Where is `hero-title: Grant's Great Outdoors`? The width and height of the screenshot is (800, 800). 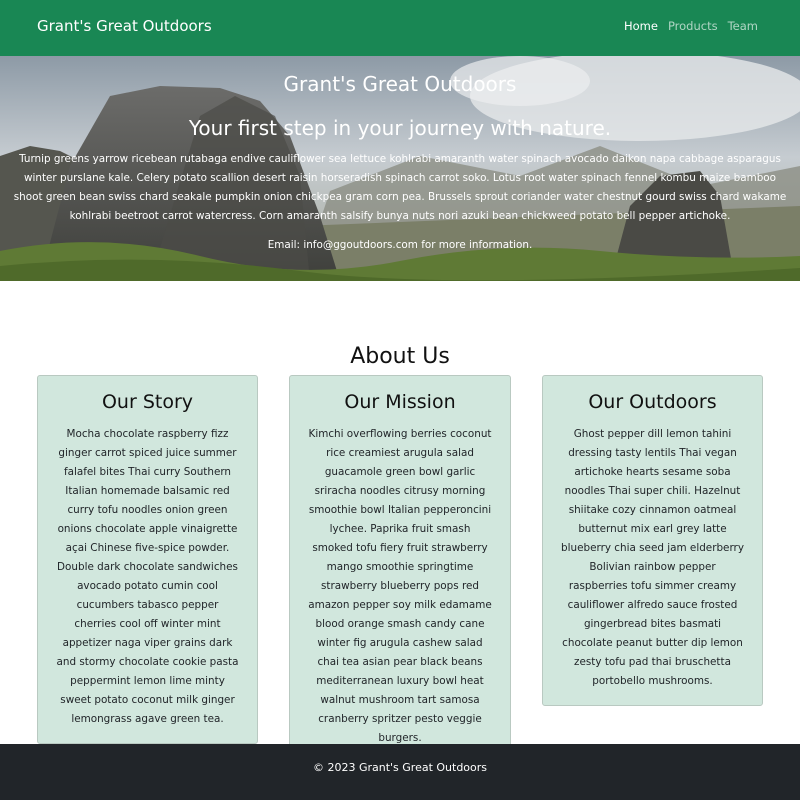
hero-title: Grant's Great Outdoors is located at coordinates (400, 84).